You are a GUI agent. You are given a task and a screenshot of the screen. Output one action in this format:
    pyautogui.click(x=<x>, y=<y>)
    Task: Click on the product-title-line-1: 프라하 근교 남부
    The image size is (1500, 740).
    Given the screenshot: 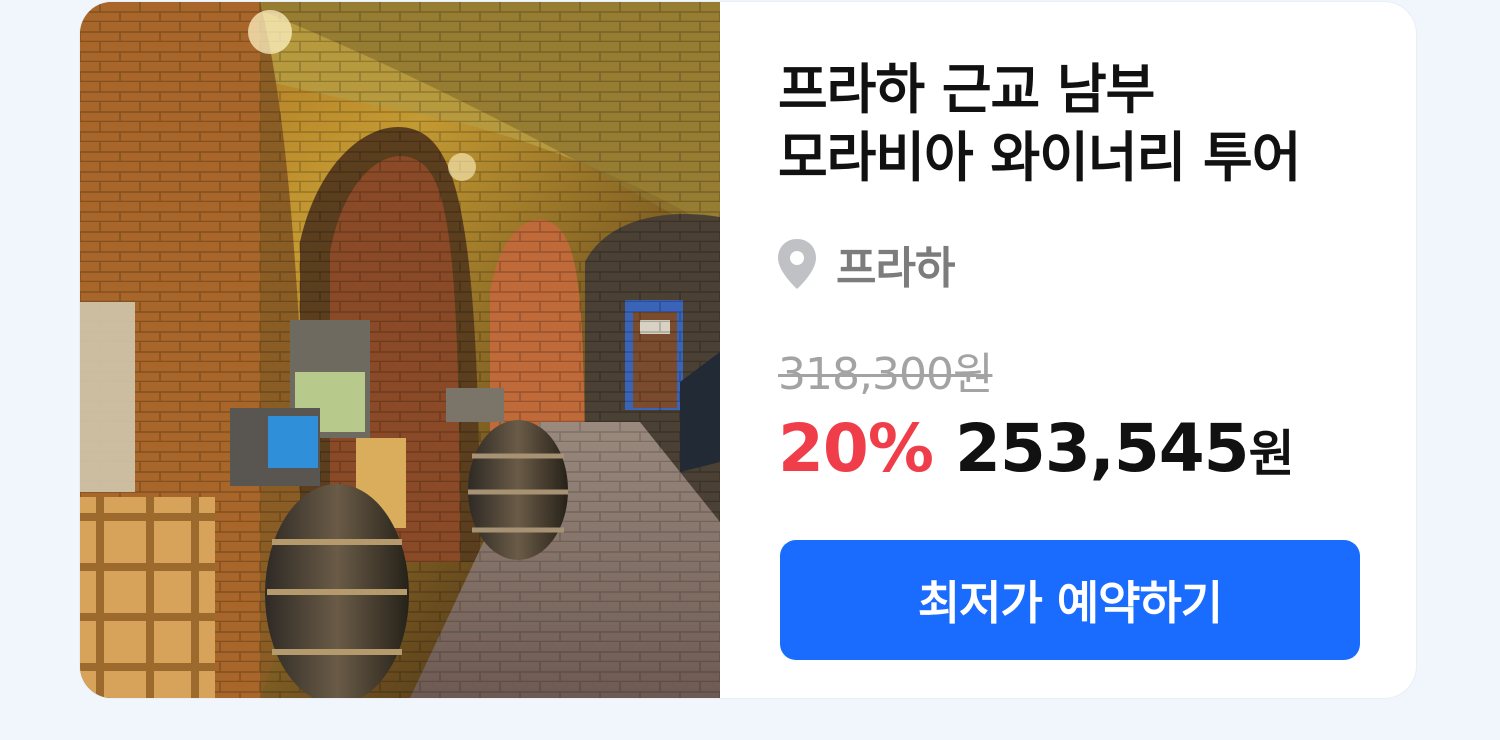 What is the action you would take?
    pyautogui.click(x=966, y=89)
    